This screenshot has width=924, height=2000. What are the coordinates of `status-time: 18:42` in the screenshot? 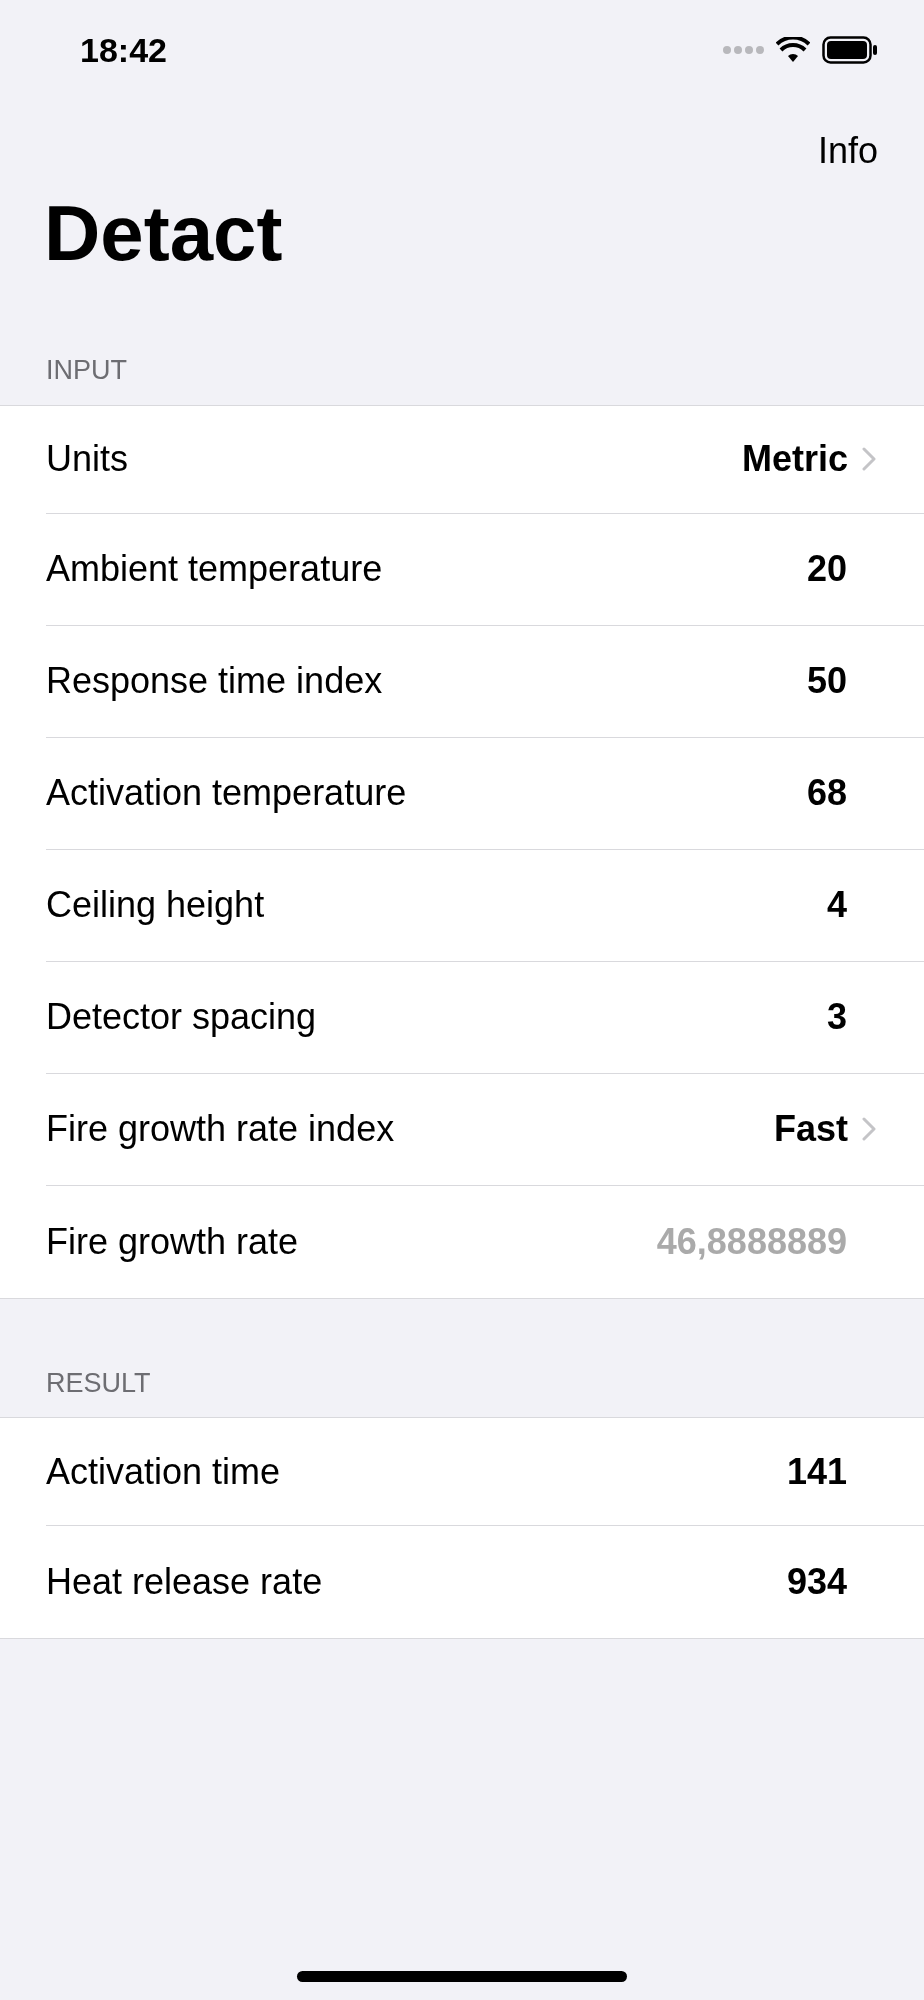 It's located at (123, 50).